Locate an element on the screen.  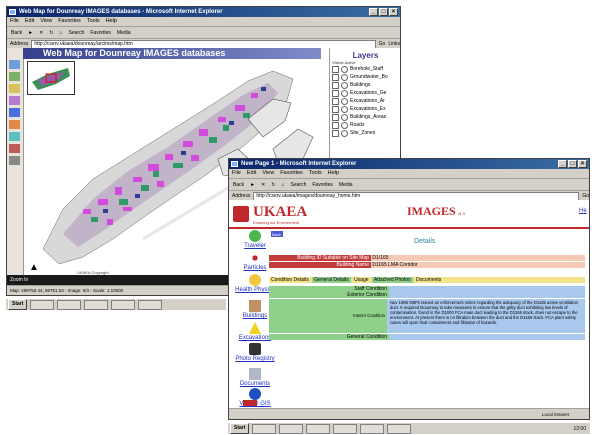
zoom-status: Zoom In is located at coordinates (19, 280).